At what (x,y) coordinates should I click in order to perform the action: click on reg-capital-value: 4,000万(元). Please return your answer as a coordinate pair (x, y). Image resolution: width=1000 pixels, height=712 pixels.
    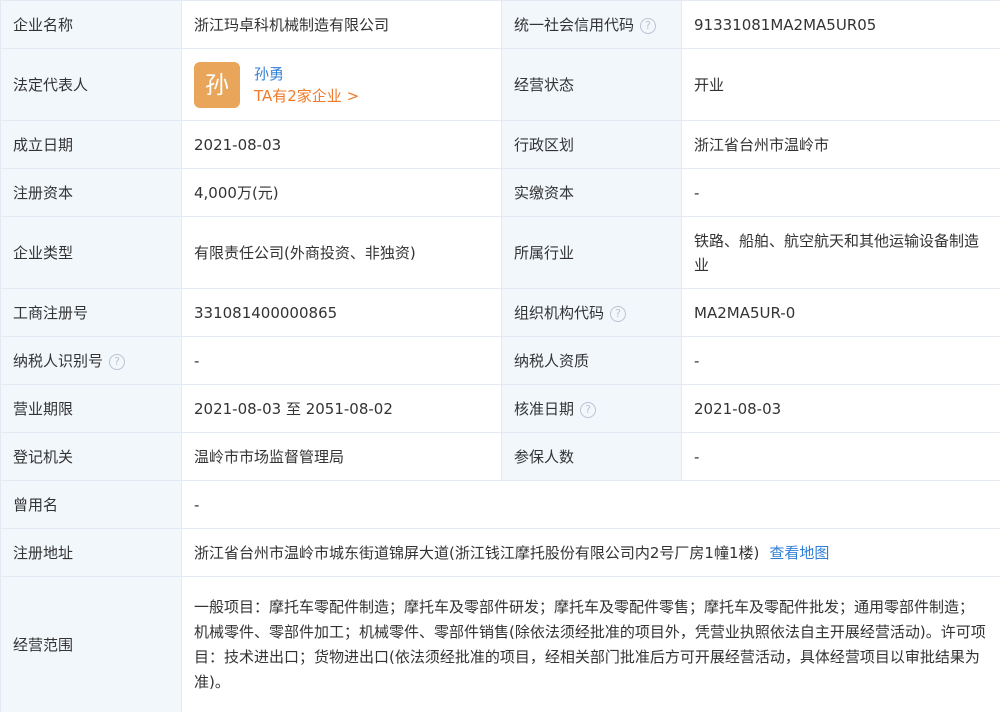
    Looking at the image, I should click on (341, 192).